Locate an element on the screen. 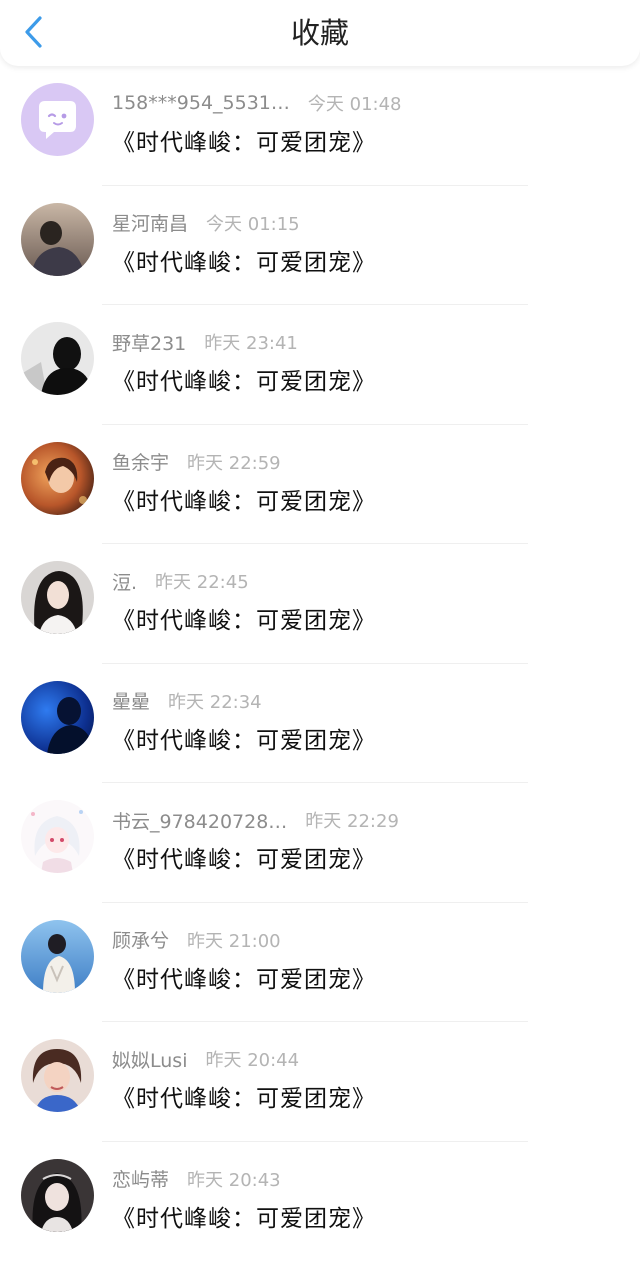  item-meta: 书云_978420728… 昨天 22:29 is located at coordinates (255, 820).